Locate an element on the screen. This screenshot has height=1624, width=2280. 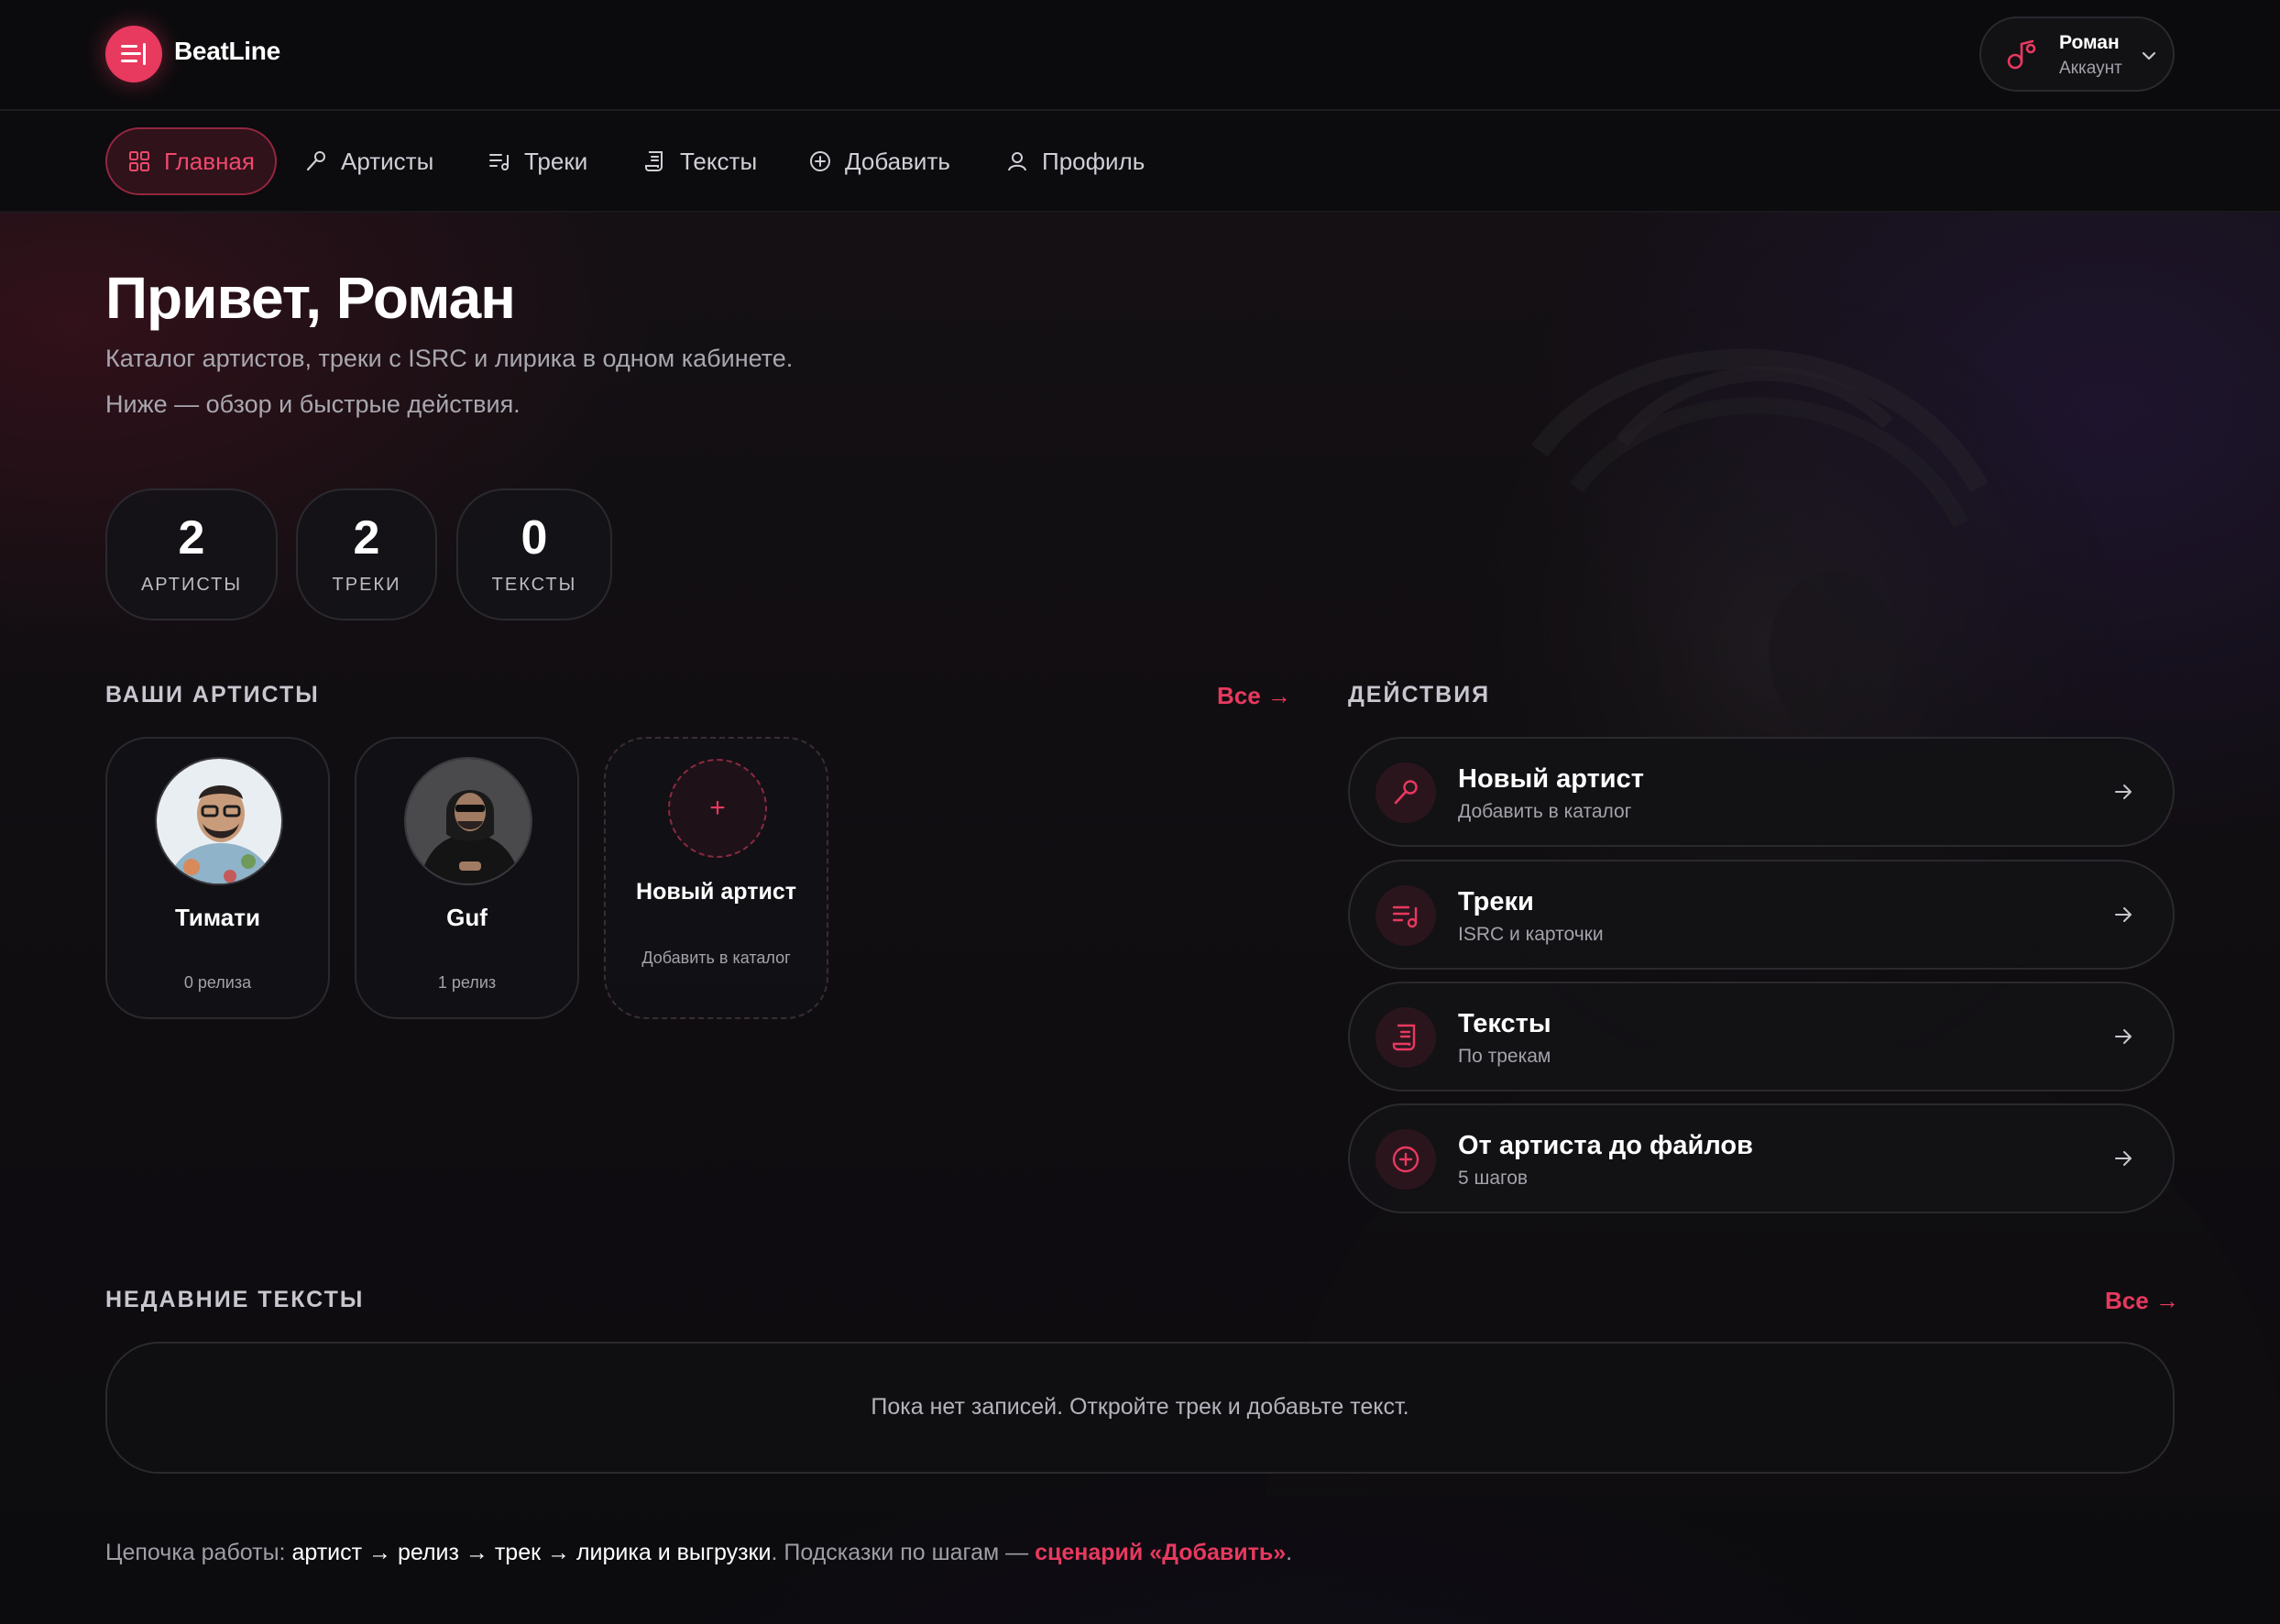
action-title: Новый артист is located at coordinates (1551, 779).